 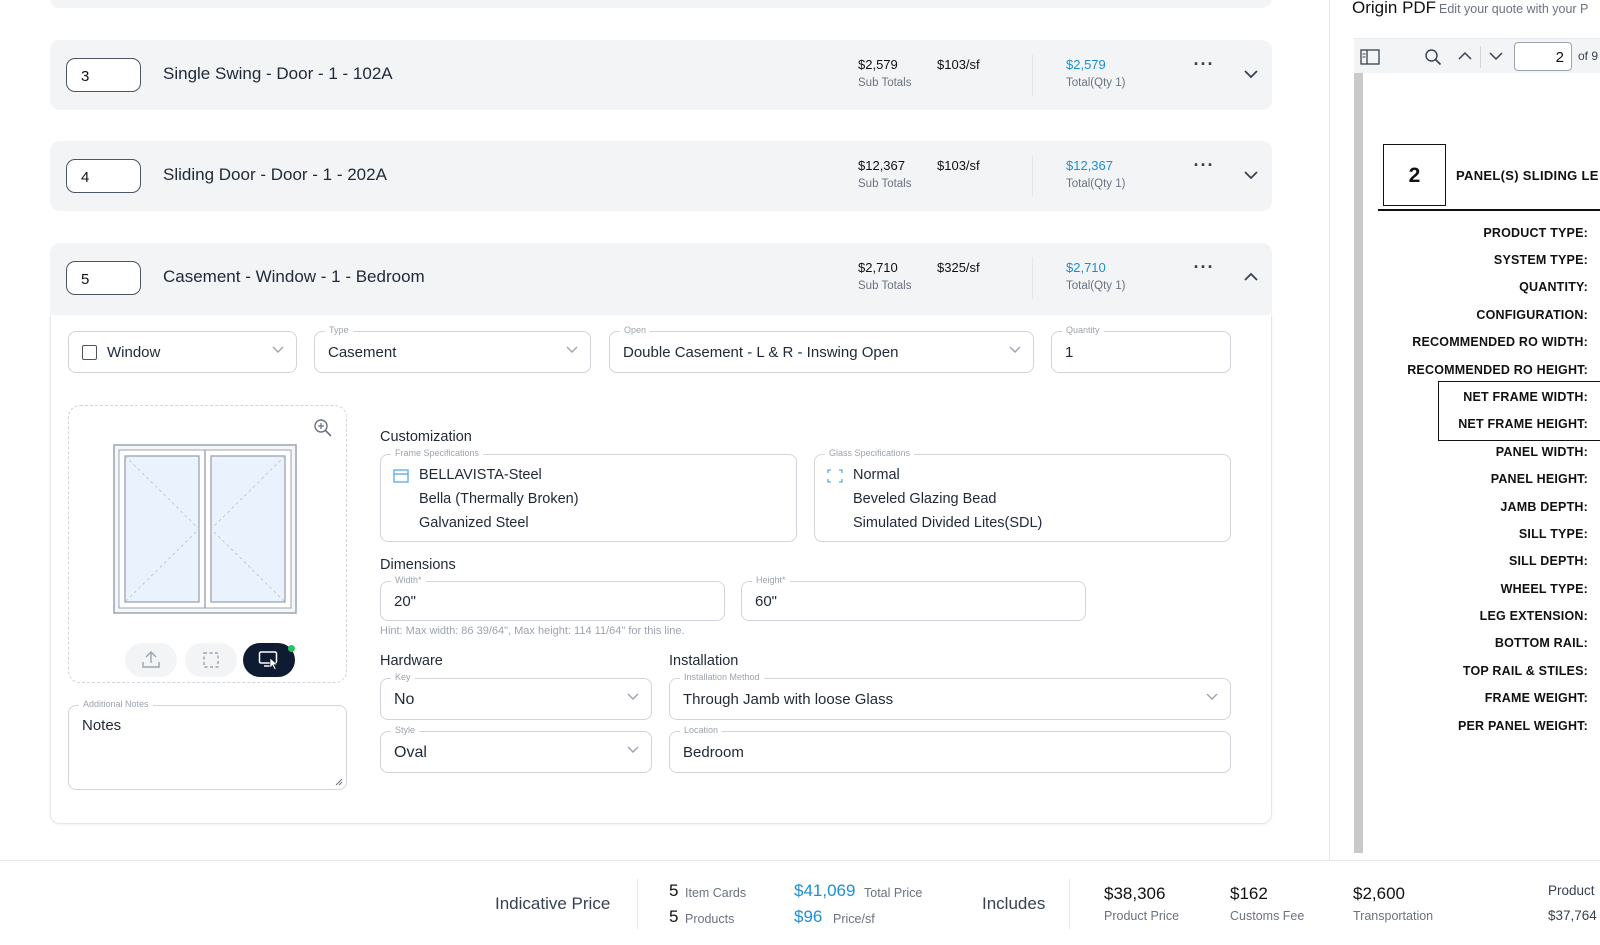 I want to click on spec-label: PANEL WIDTH:, so click(x=1541, y=452).